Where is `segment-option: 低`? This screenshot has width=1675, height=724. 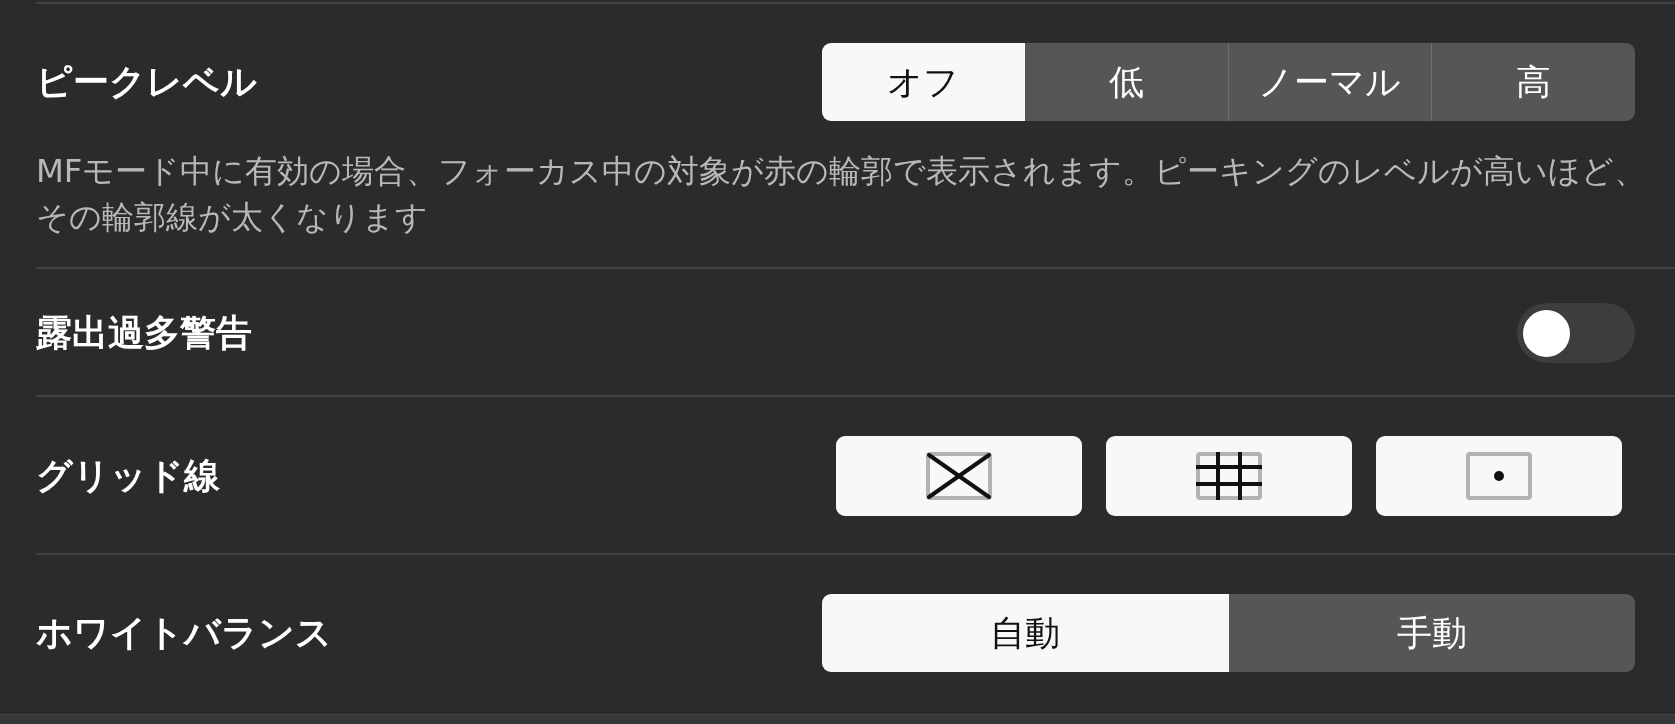 segment-option: 低 is located at coordinates (1126, 82).